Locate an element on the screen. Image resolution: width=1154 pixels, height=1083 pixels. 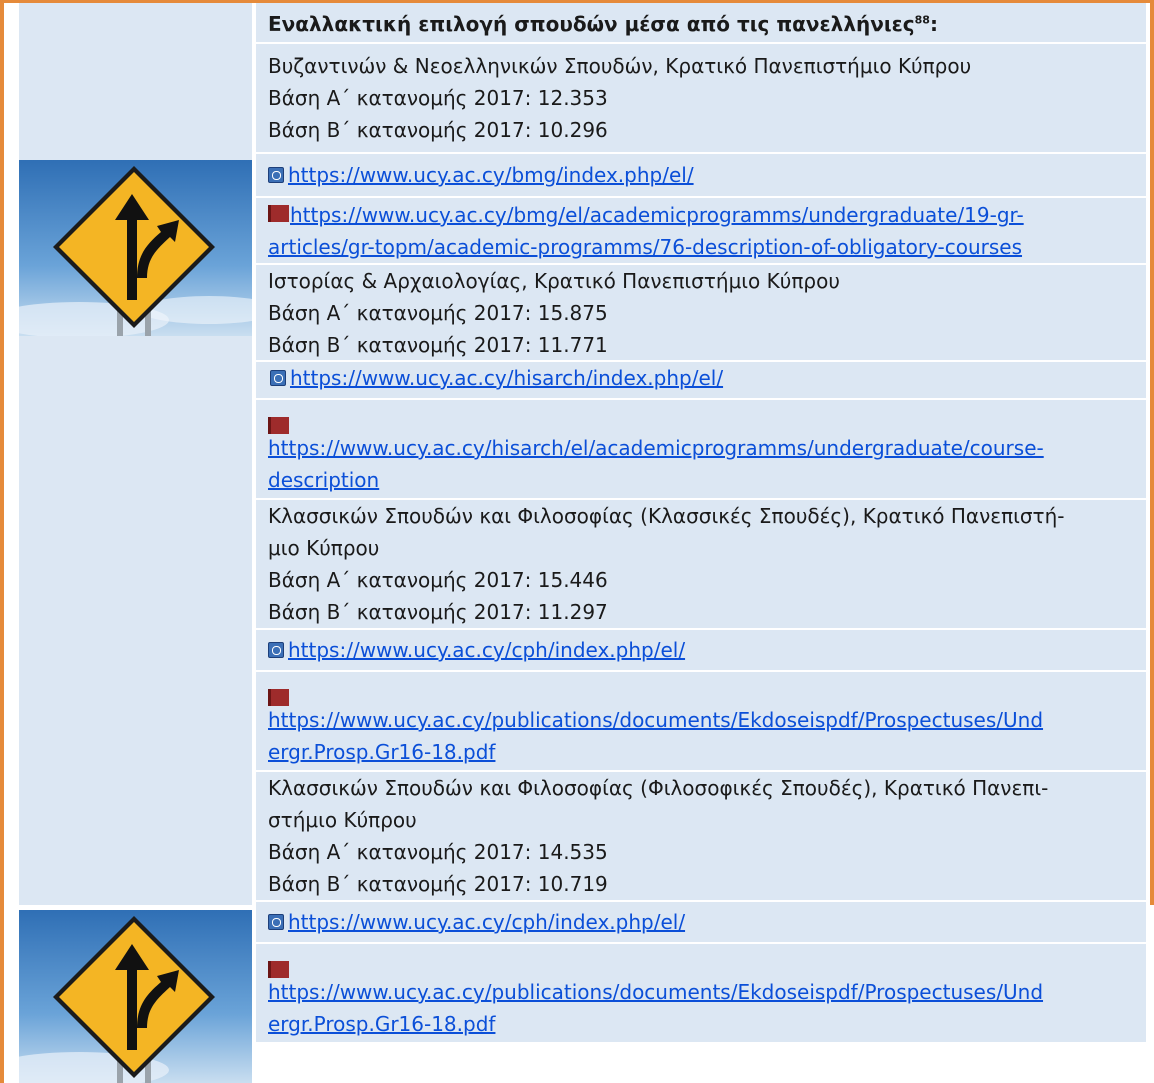
base-b-score: Βάση Β΄ κατανομής 2017: 10.296 is located at coordinates (438, 130).